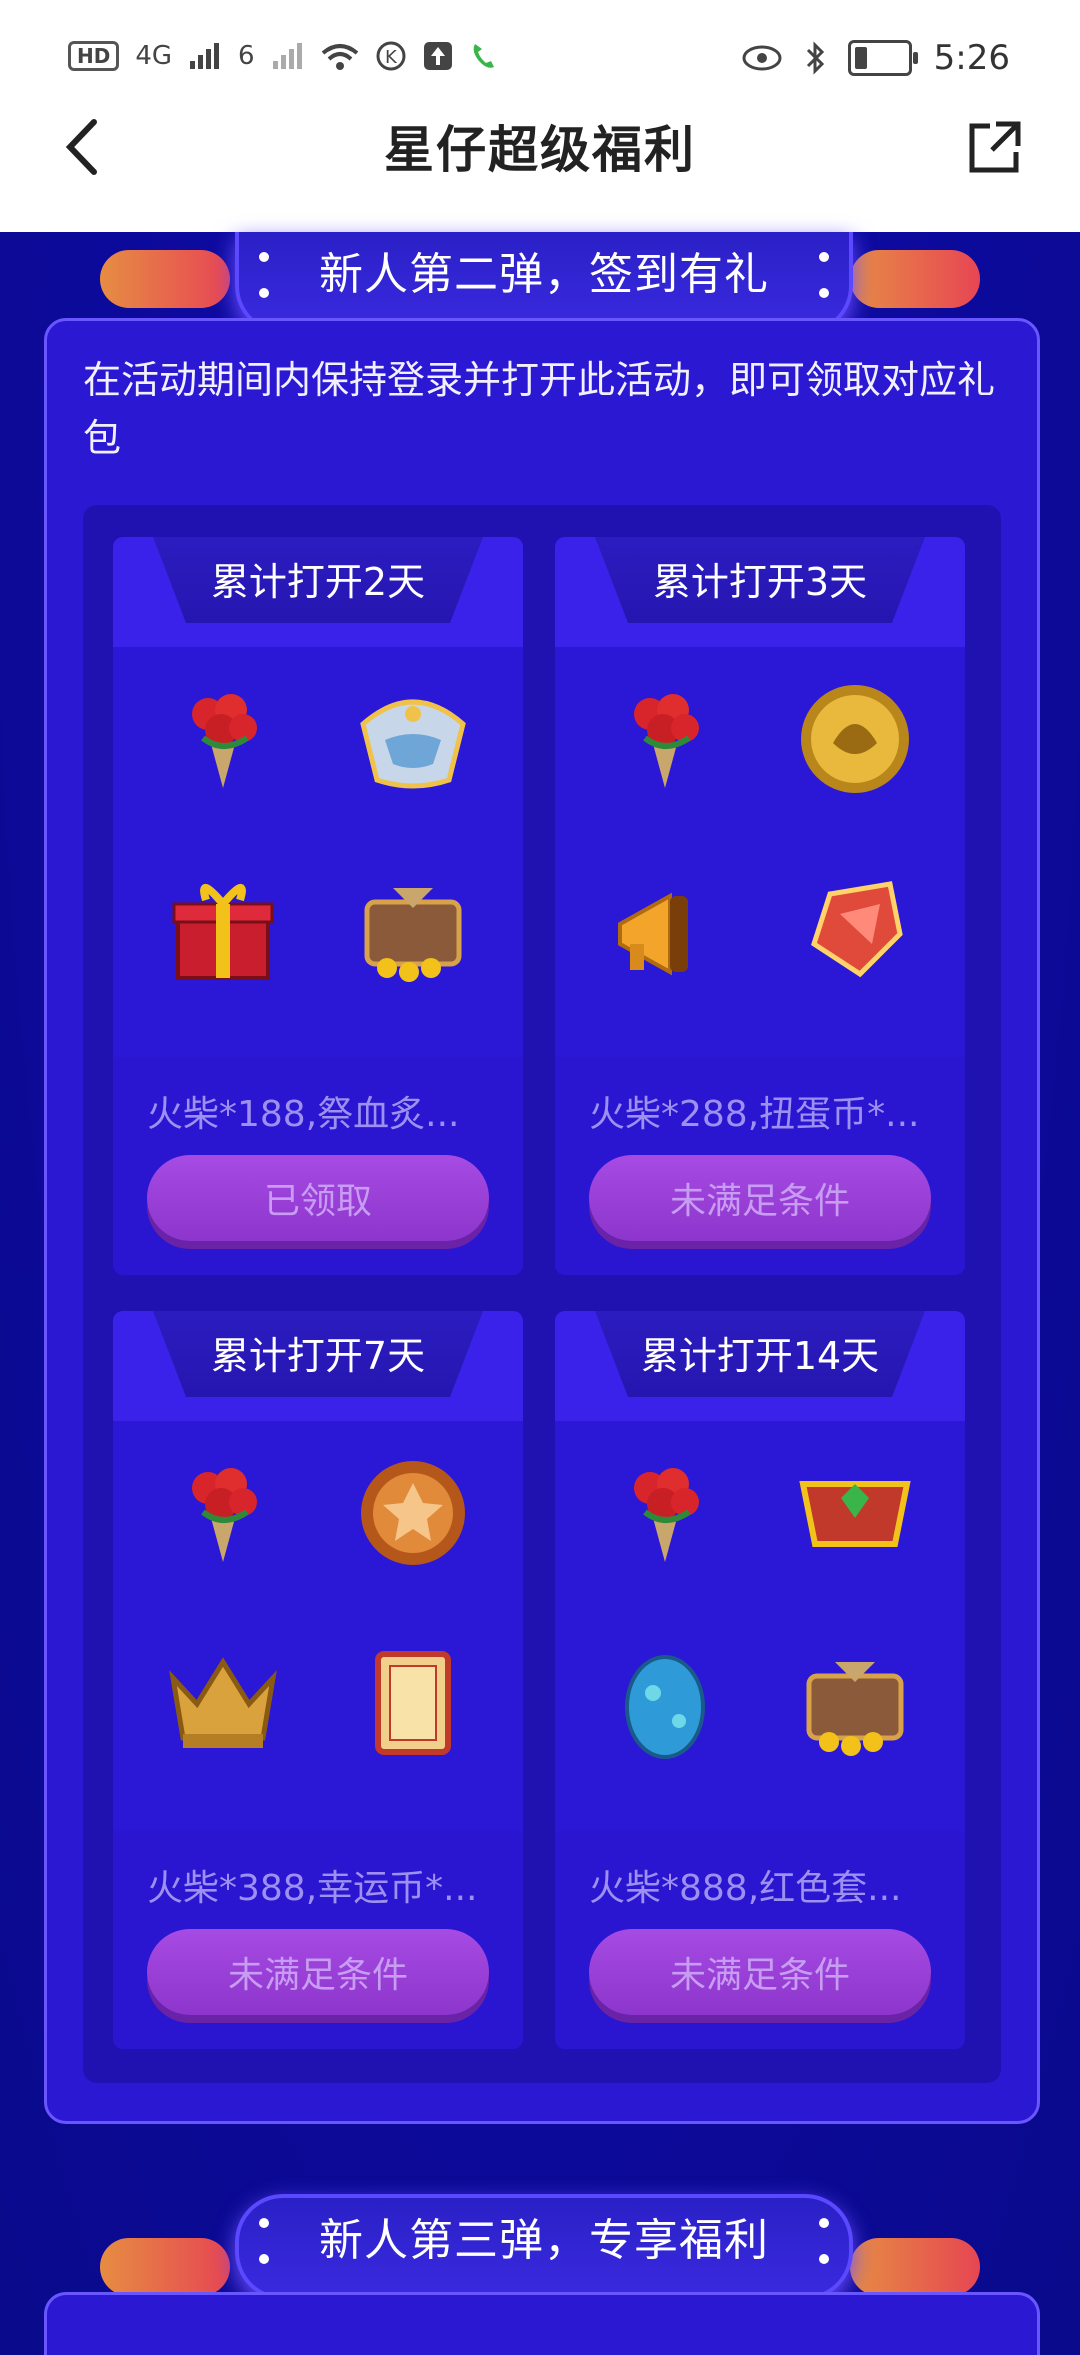 This screenshot has width=1080, height=2355. What do you see at coordinates (339, 57) in the screenshot?
I see `wifi-icon` at bounding box center [339, 57].